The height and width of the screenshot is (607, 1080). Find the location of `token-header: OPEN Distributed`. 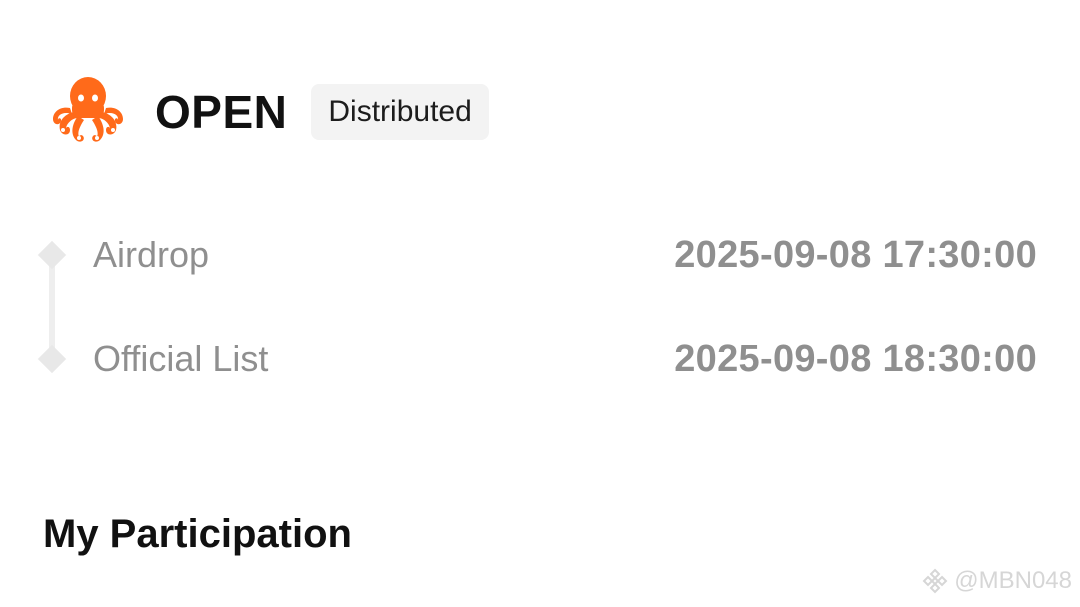

token-header: OPEN Distributed is located at coordinates (269, 112).